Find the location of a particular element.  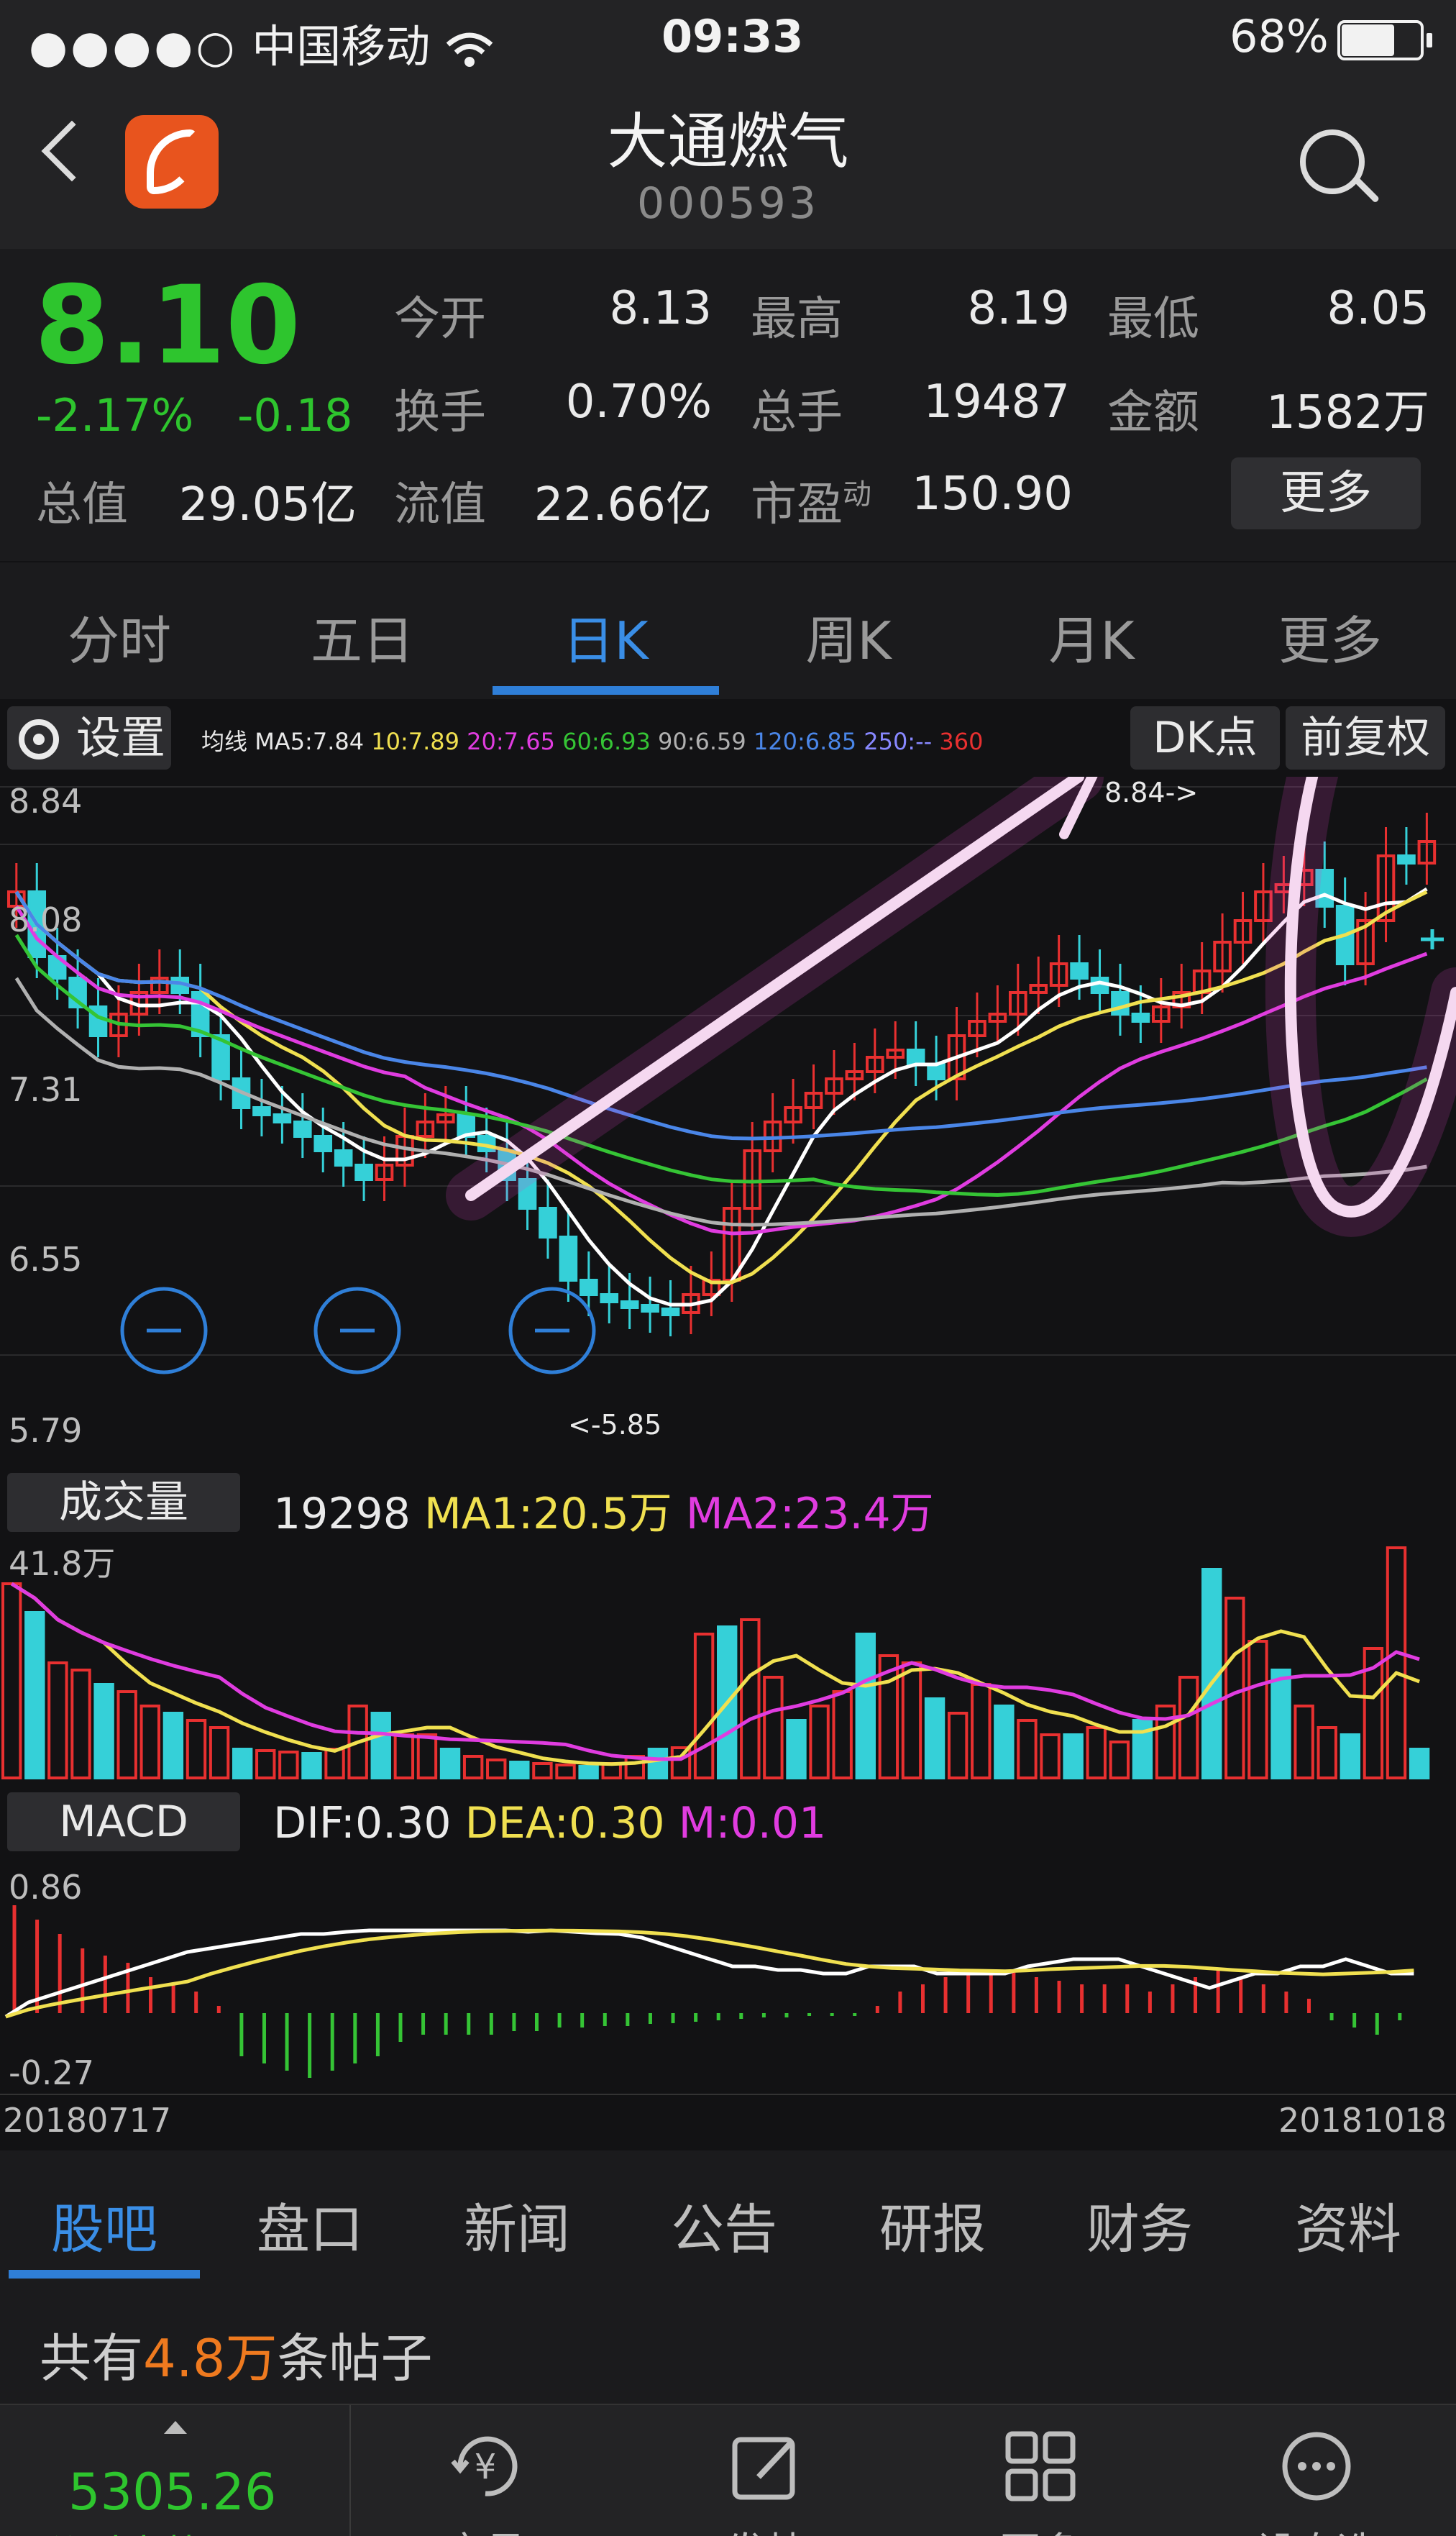

compose-icon is located at coordinates (766, 2466).